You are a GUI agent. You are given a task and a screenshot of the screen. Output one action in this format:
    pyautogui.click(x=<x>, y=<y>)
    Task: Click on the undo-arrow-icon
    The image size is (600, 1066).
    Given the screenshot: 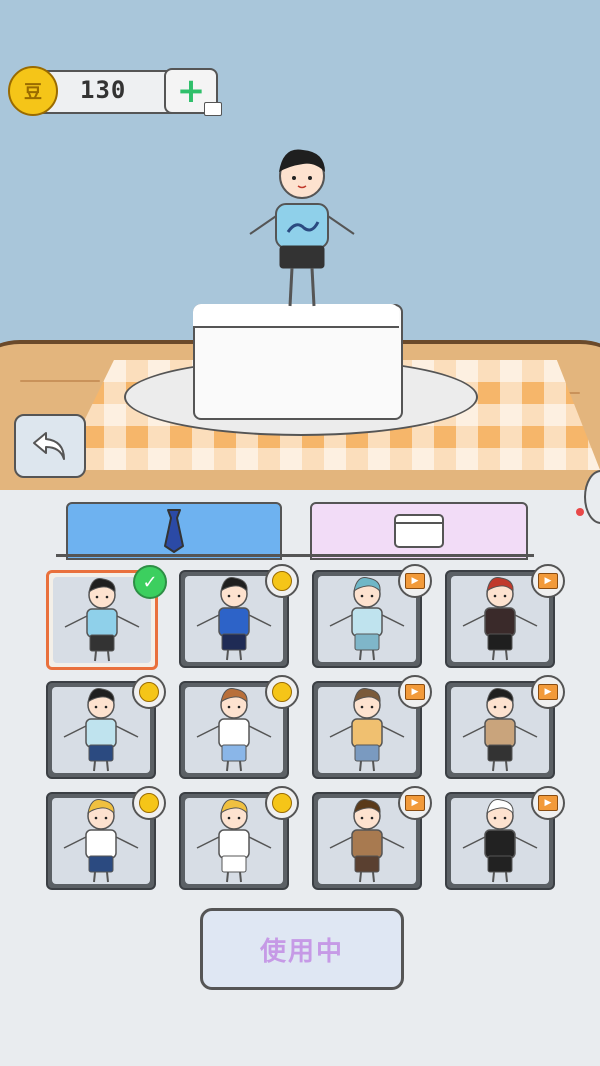 What is the action you would take?
    pyautogui.click(x=49, y=446)
    